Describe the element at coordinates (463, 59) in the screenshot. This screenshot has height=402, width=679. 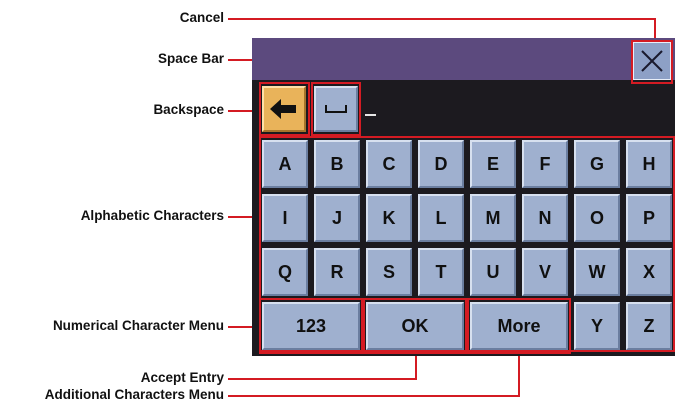
I see `title-bar` at that location.